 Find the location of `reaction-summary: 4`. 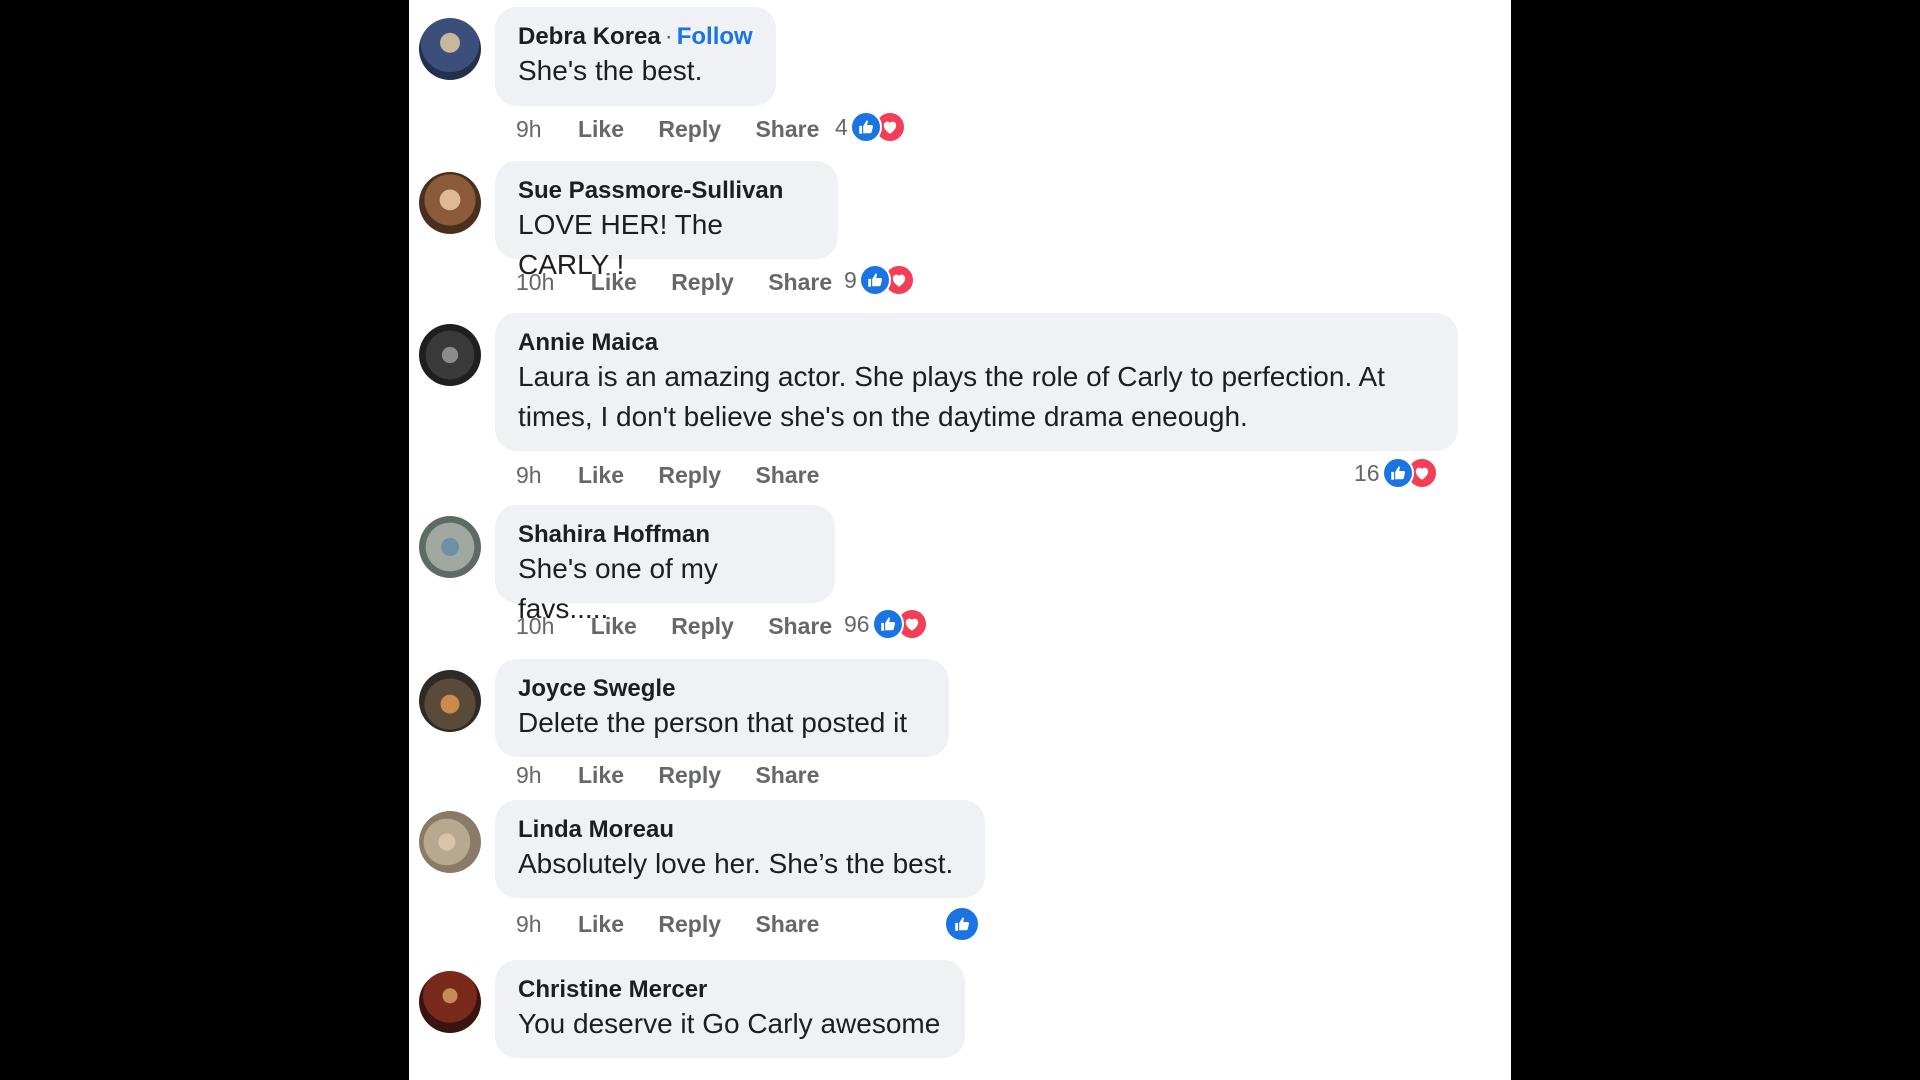

reaction-summary: 4 is located at coordinates (870, 127).